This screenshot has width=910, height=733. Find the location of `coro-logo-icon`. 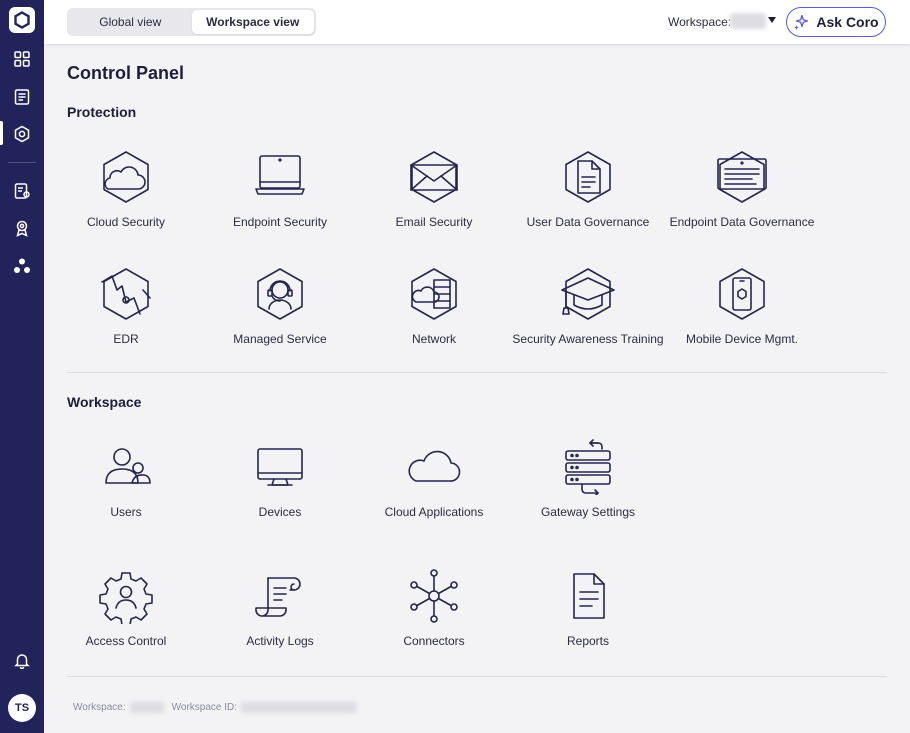

coro-logo-icon is located at coordinates (22, 20).